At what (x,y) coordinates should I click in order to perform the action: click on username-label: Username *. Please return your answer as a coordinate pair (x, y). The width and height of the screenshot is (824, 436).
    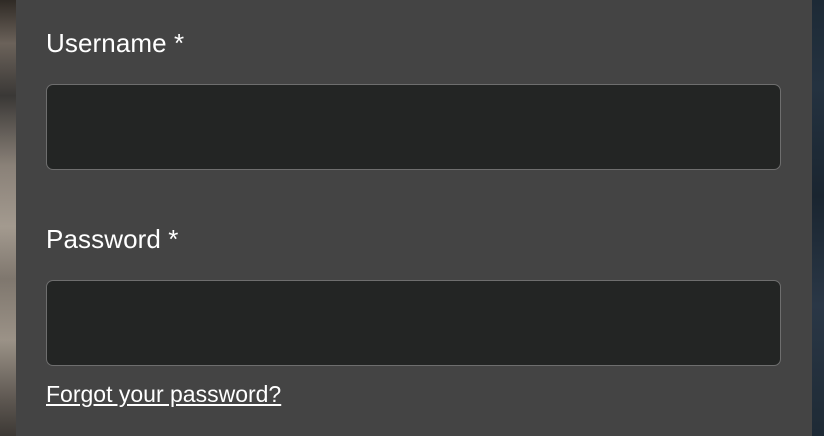
    Looking at the image, I should click on (115, 43).